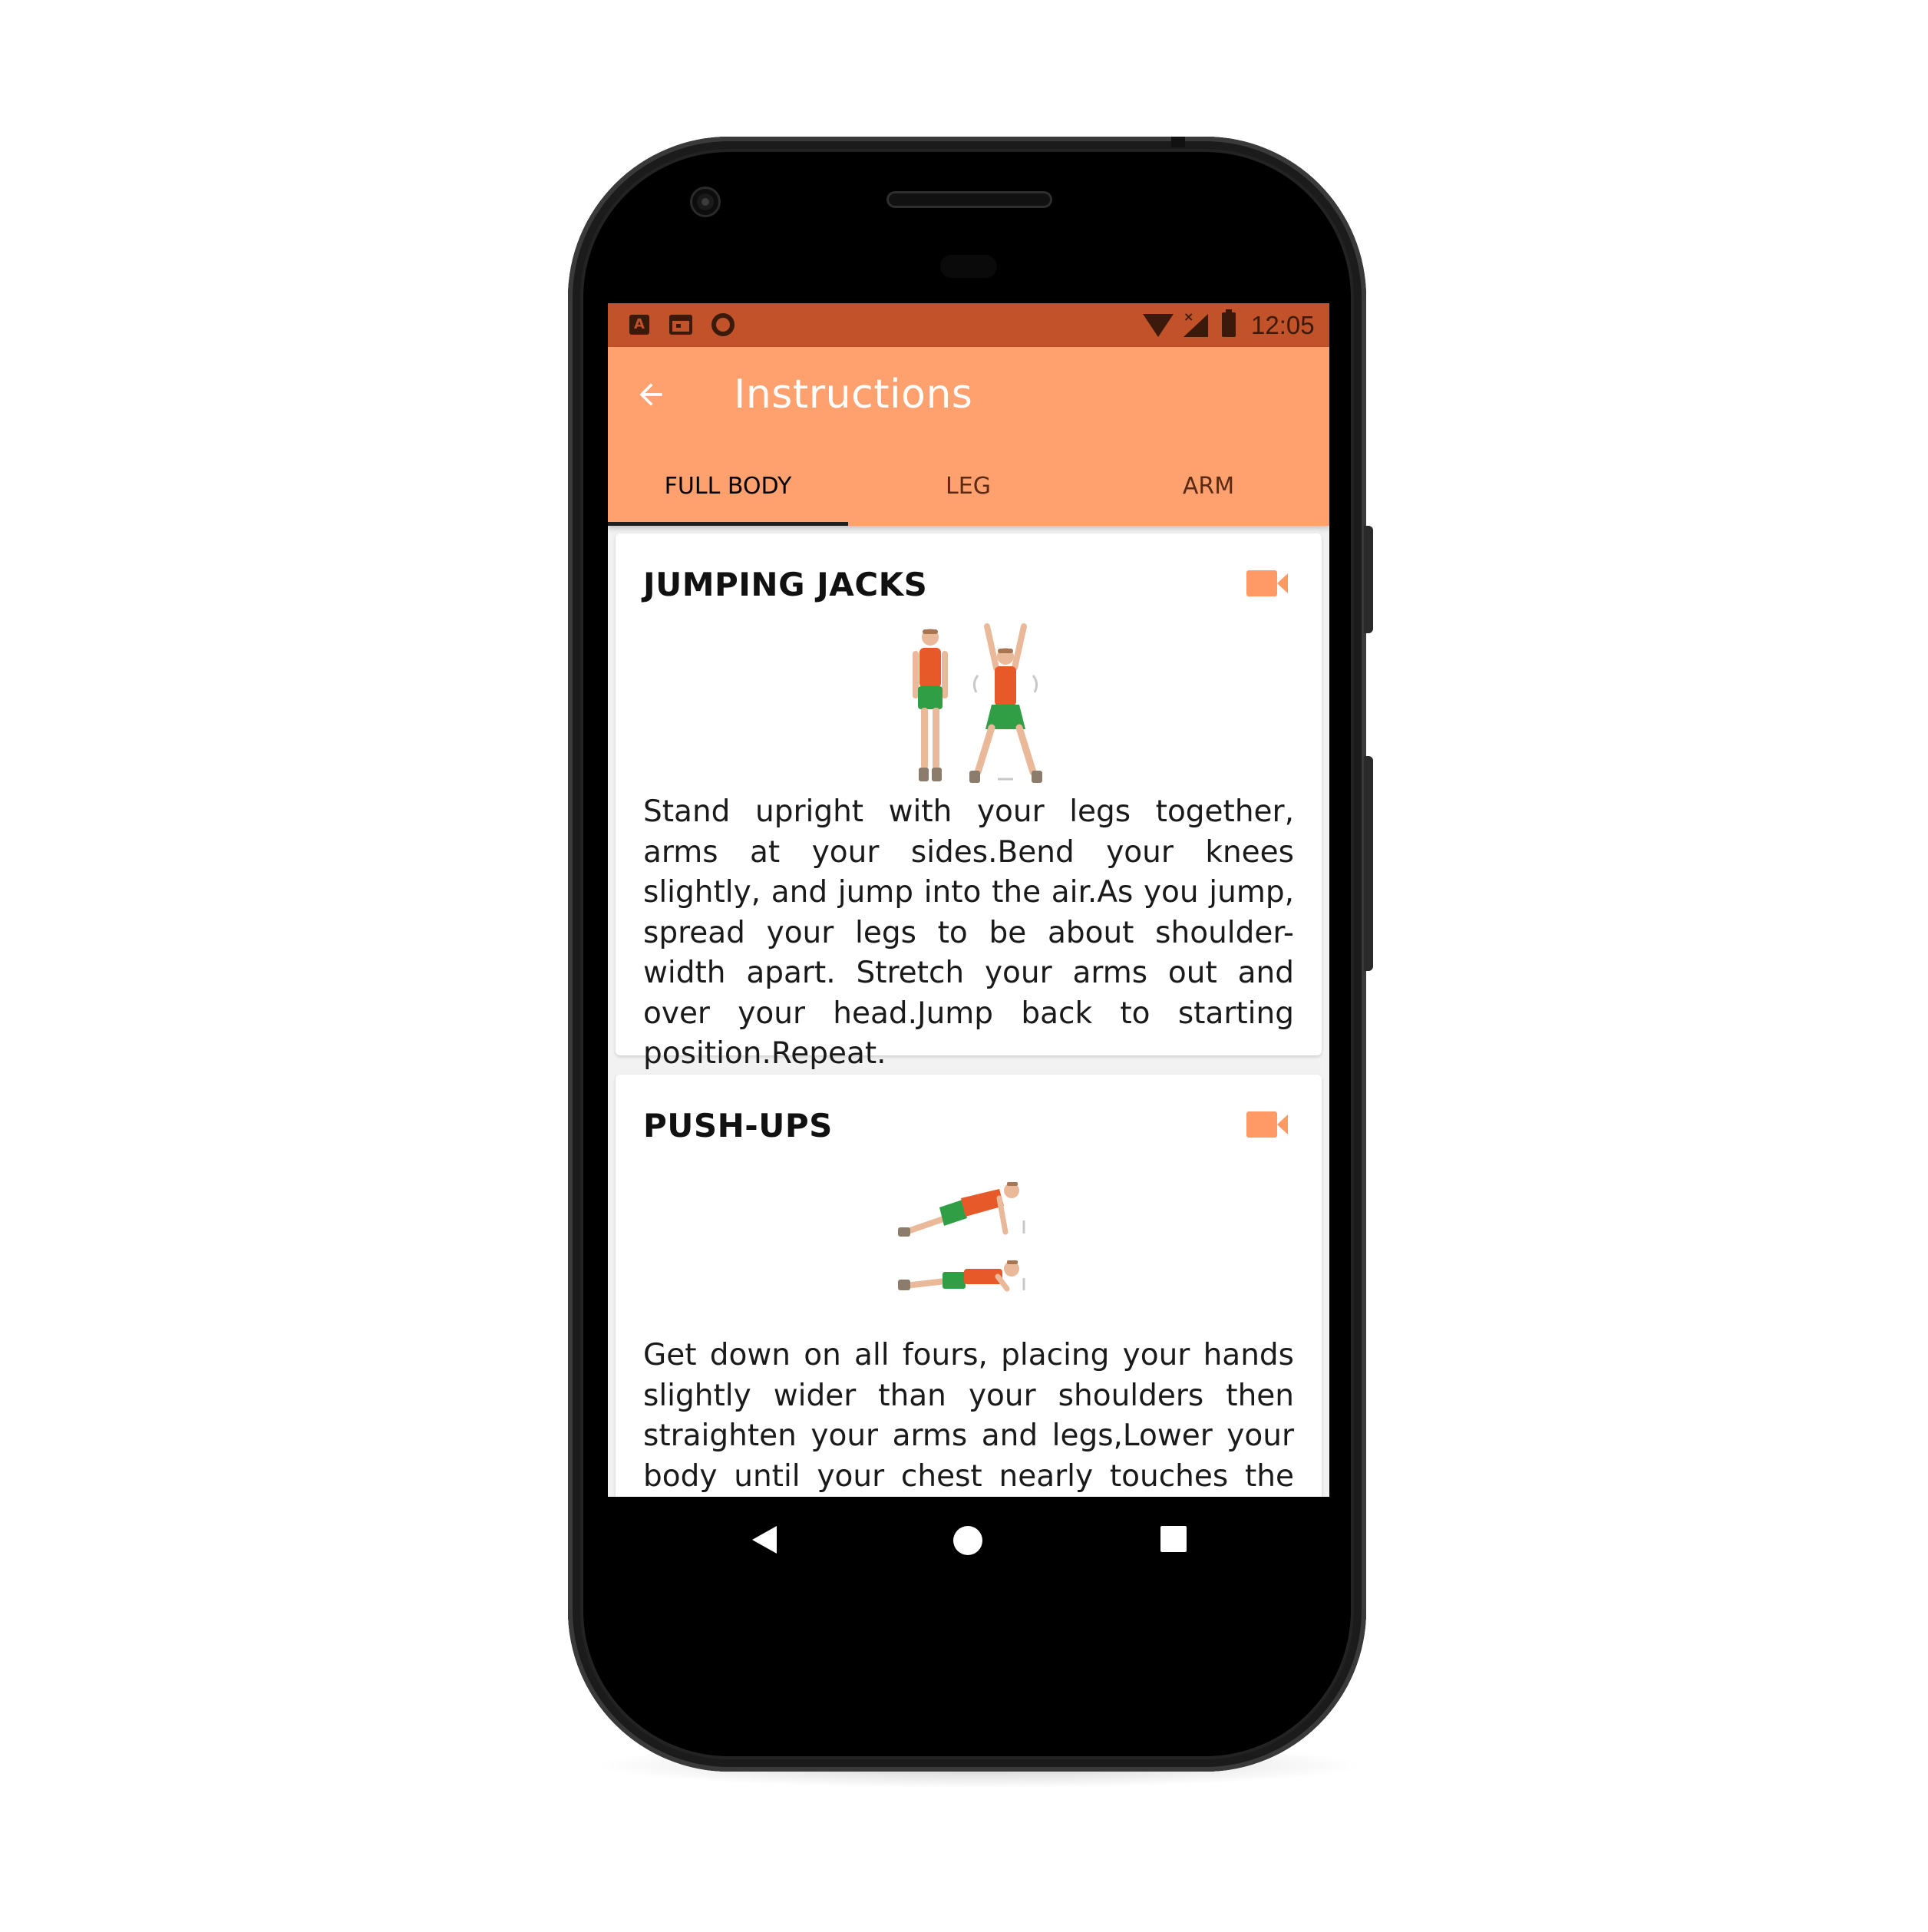  I want to click on jumping-jacks-illustration, so click(977, 703).